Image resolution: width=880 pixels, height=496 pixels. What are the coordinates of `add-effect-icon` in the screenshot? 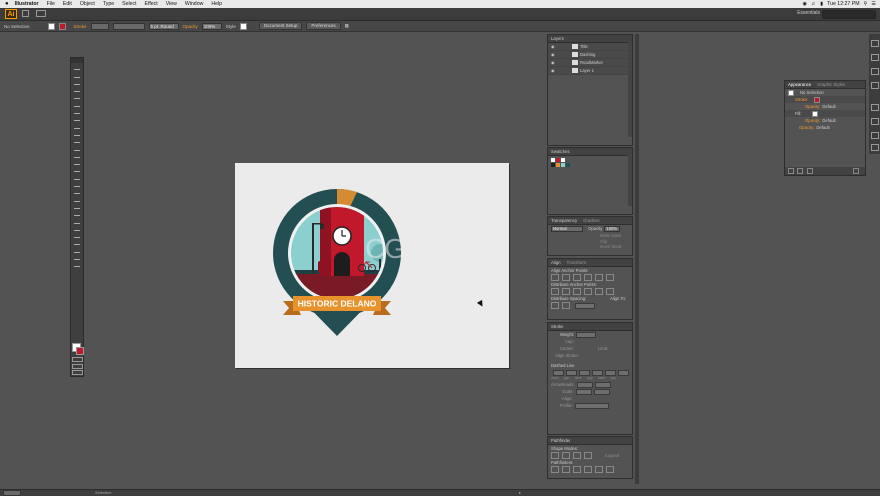 It's located at (810, 171).